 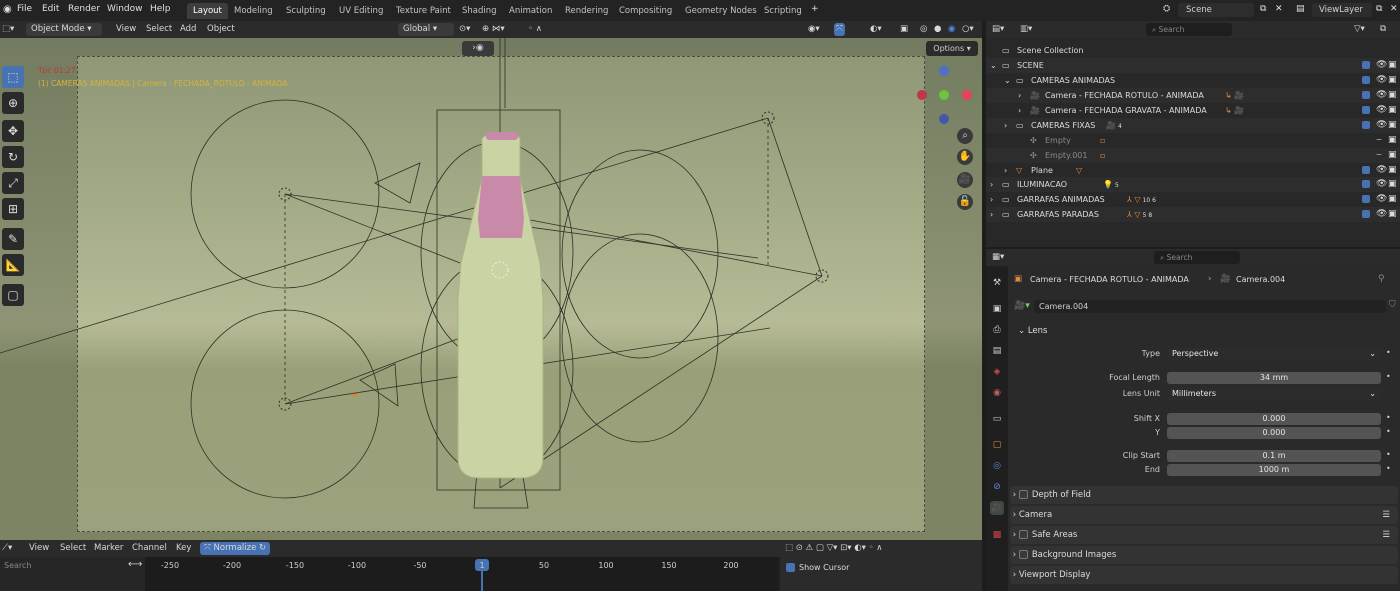 I want to click on menu-render: Render, so click(x=84, y=9).